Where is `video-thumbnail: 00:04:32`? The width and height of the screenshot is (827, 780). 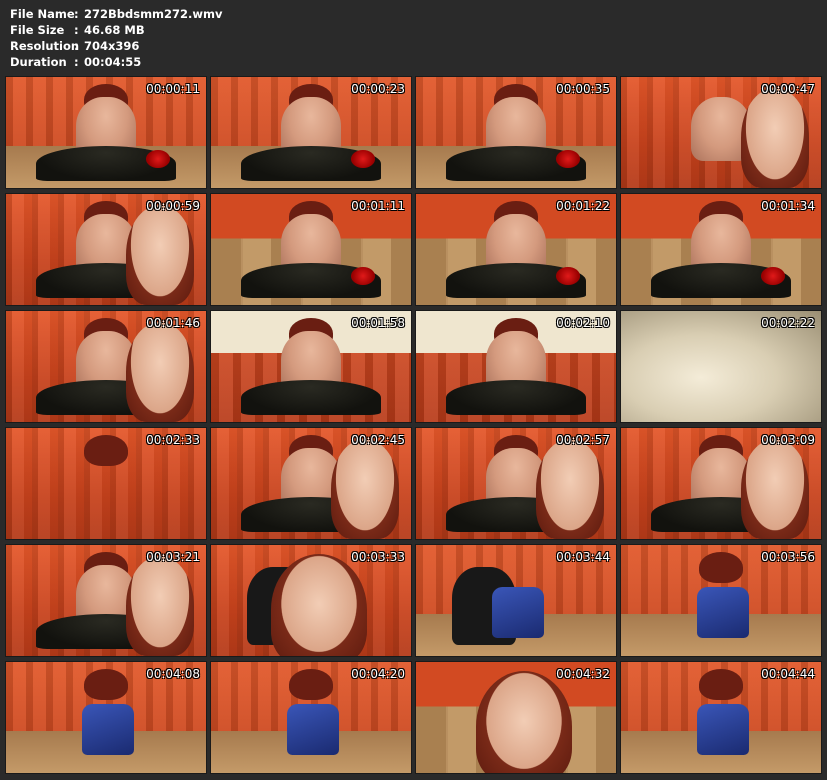 video-thumbnail: 00:04:32 is located at coordinates (516, 717).